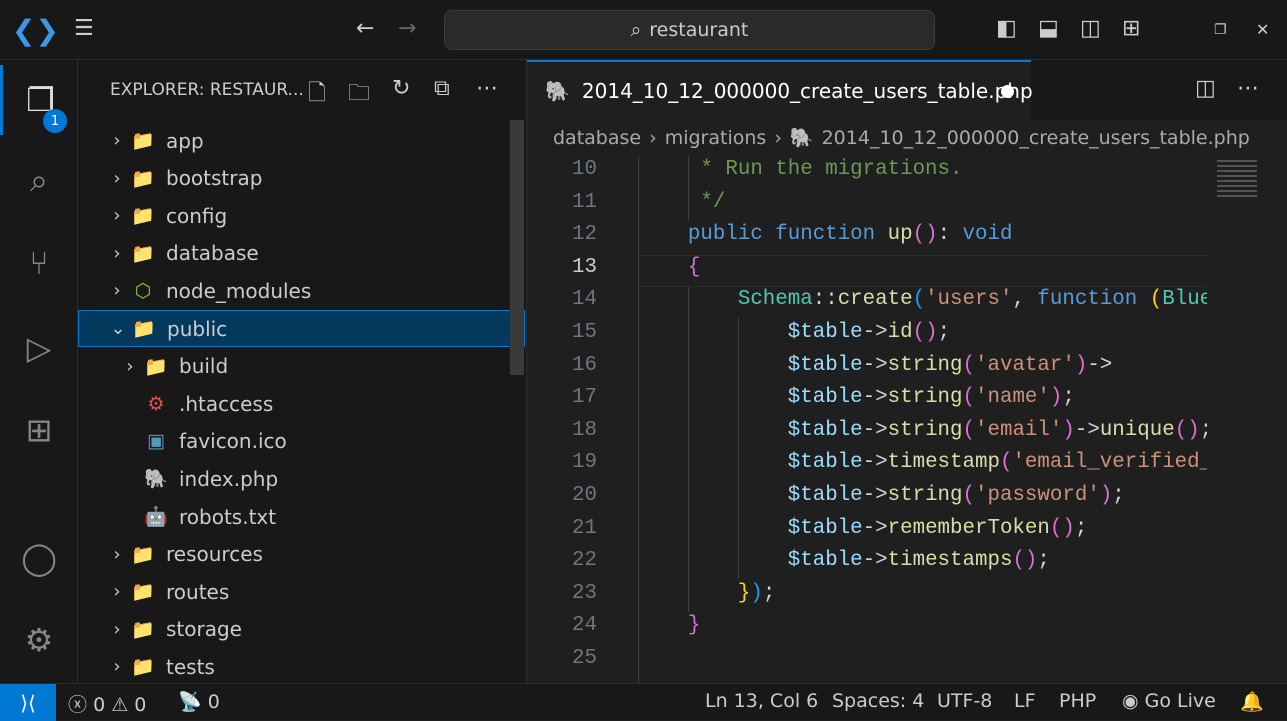 This screenshot has height=721, width=1287. I want to click on tree-item: › 📁 bootstrap, so click(301, 178).